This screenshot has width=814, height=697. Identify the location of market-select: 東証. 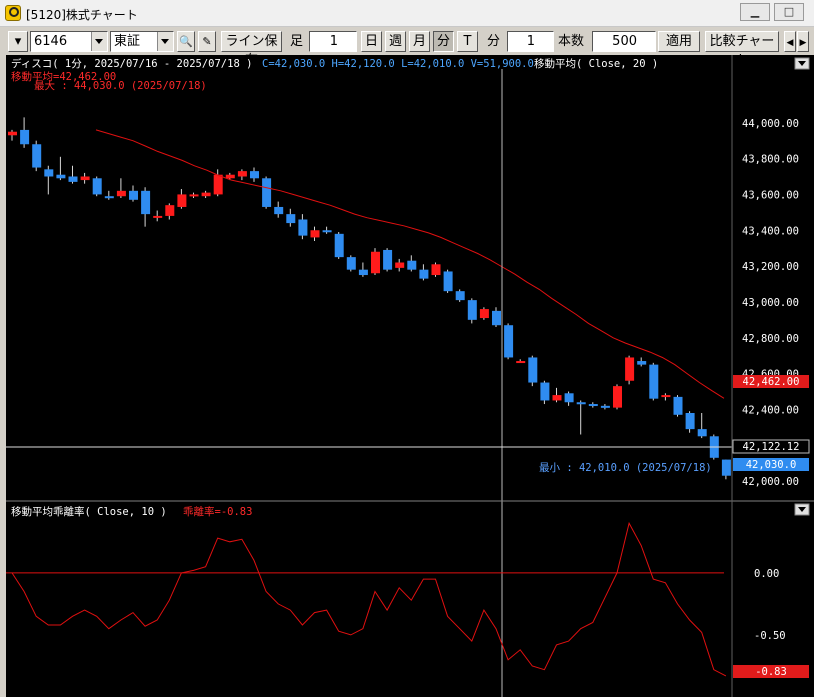
(142, 41).